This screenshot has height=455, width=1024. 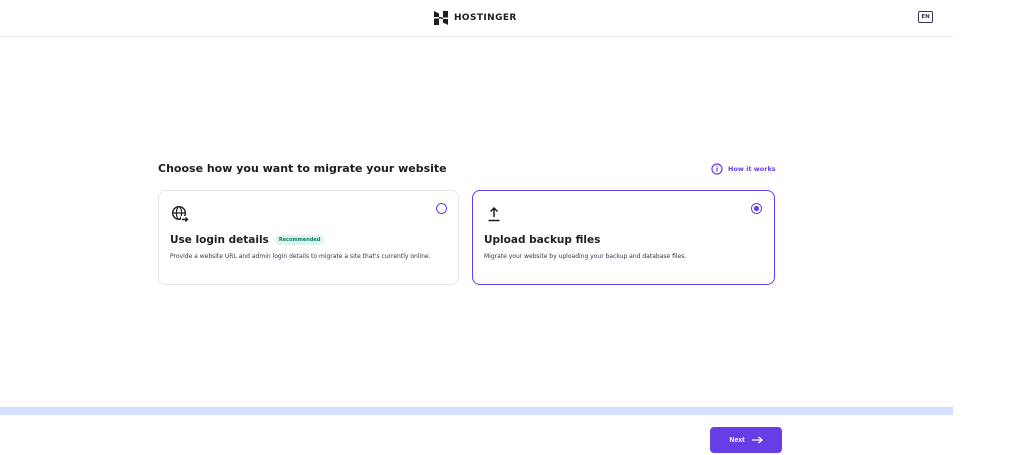 I want to click on header: HOSTINGER EN, so click(x=476, y=18).